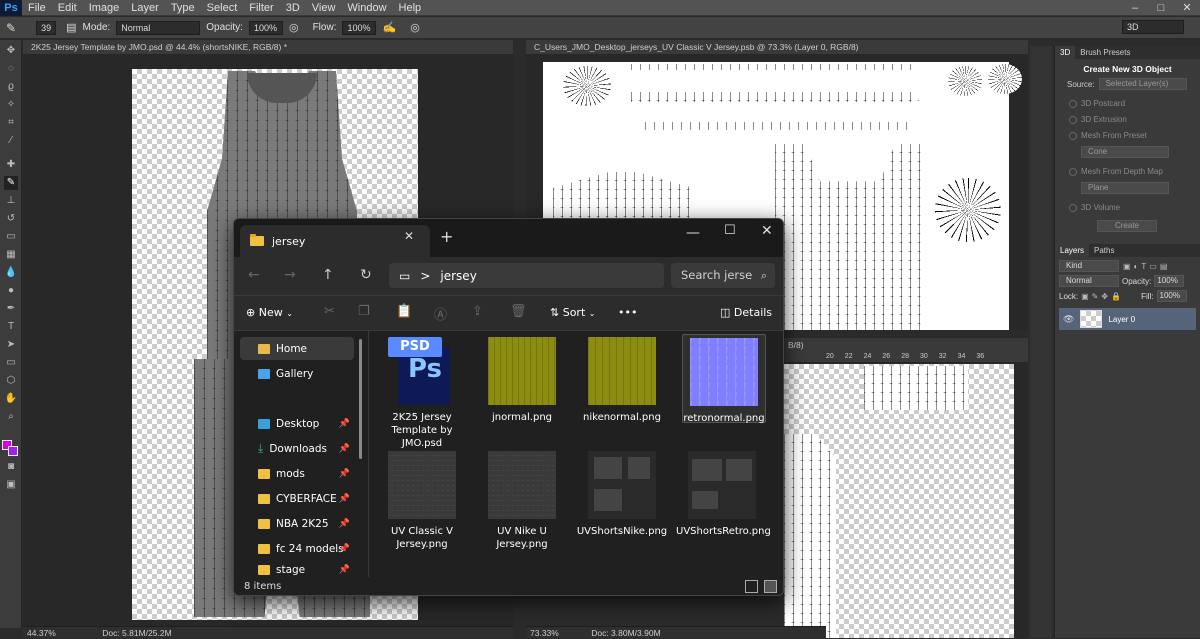 The height and width of the screenshot is (639, 1200). What do you see at coordinates (410, 8) in the screenshot?
I see `menu-help: Help` at bounding box center [410, 8].